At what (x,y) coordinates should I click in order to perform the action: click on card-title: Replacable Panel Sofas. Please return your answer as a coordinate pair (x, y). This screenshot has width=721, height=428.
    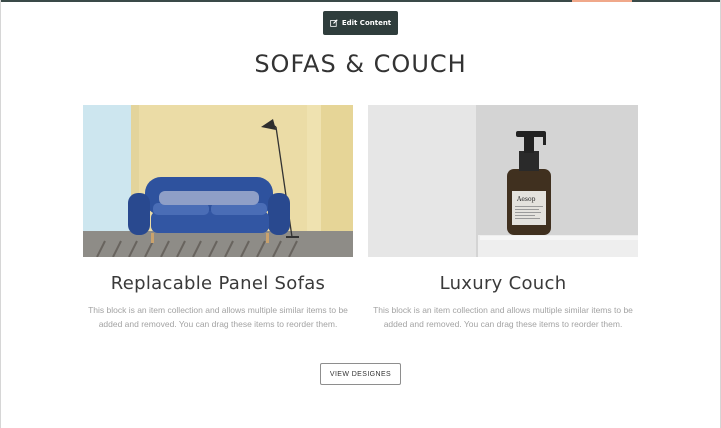
    Looking at the image, I should click on (218, 283).